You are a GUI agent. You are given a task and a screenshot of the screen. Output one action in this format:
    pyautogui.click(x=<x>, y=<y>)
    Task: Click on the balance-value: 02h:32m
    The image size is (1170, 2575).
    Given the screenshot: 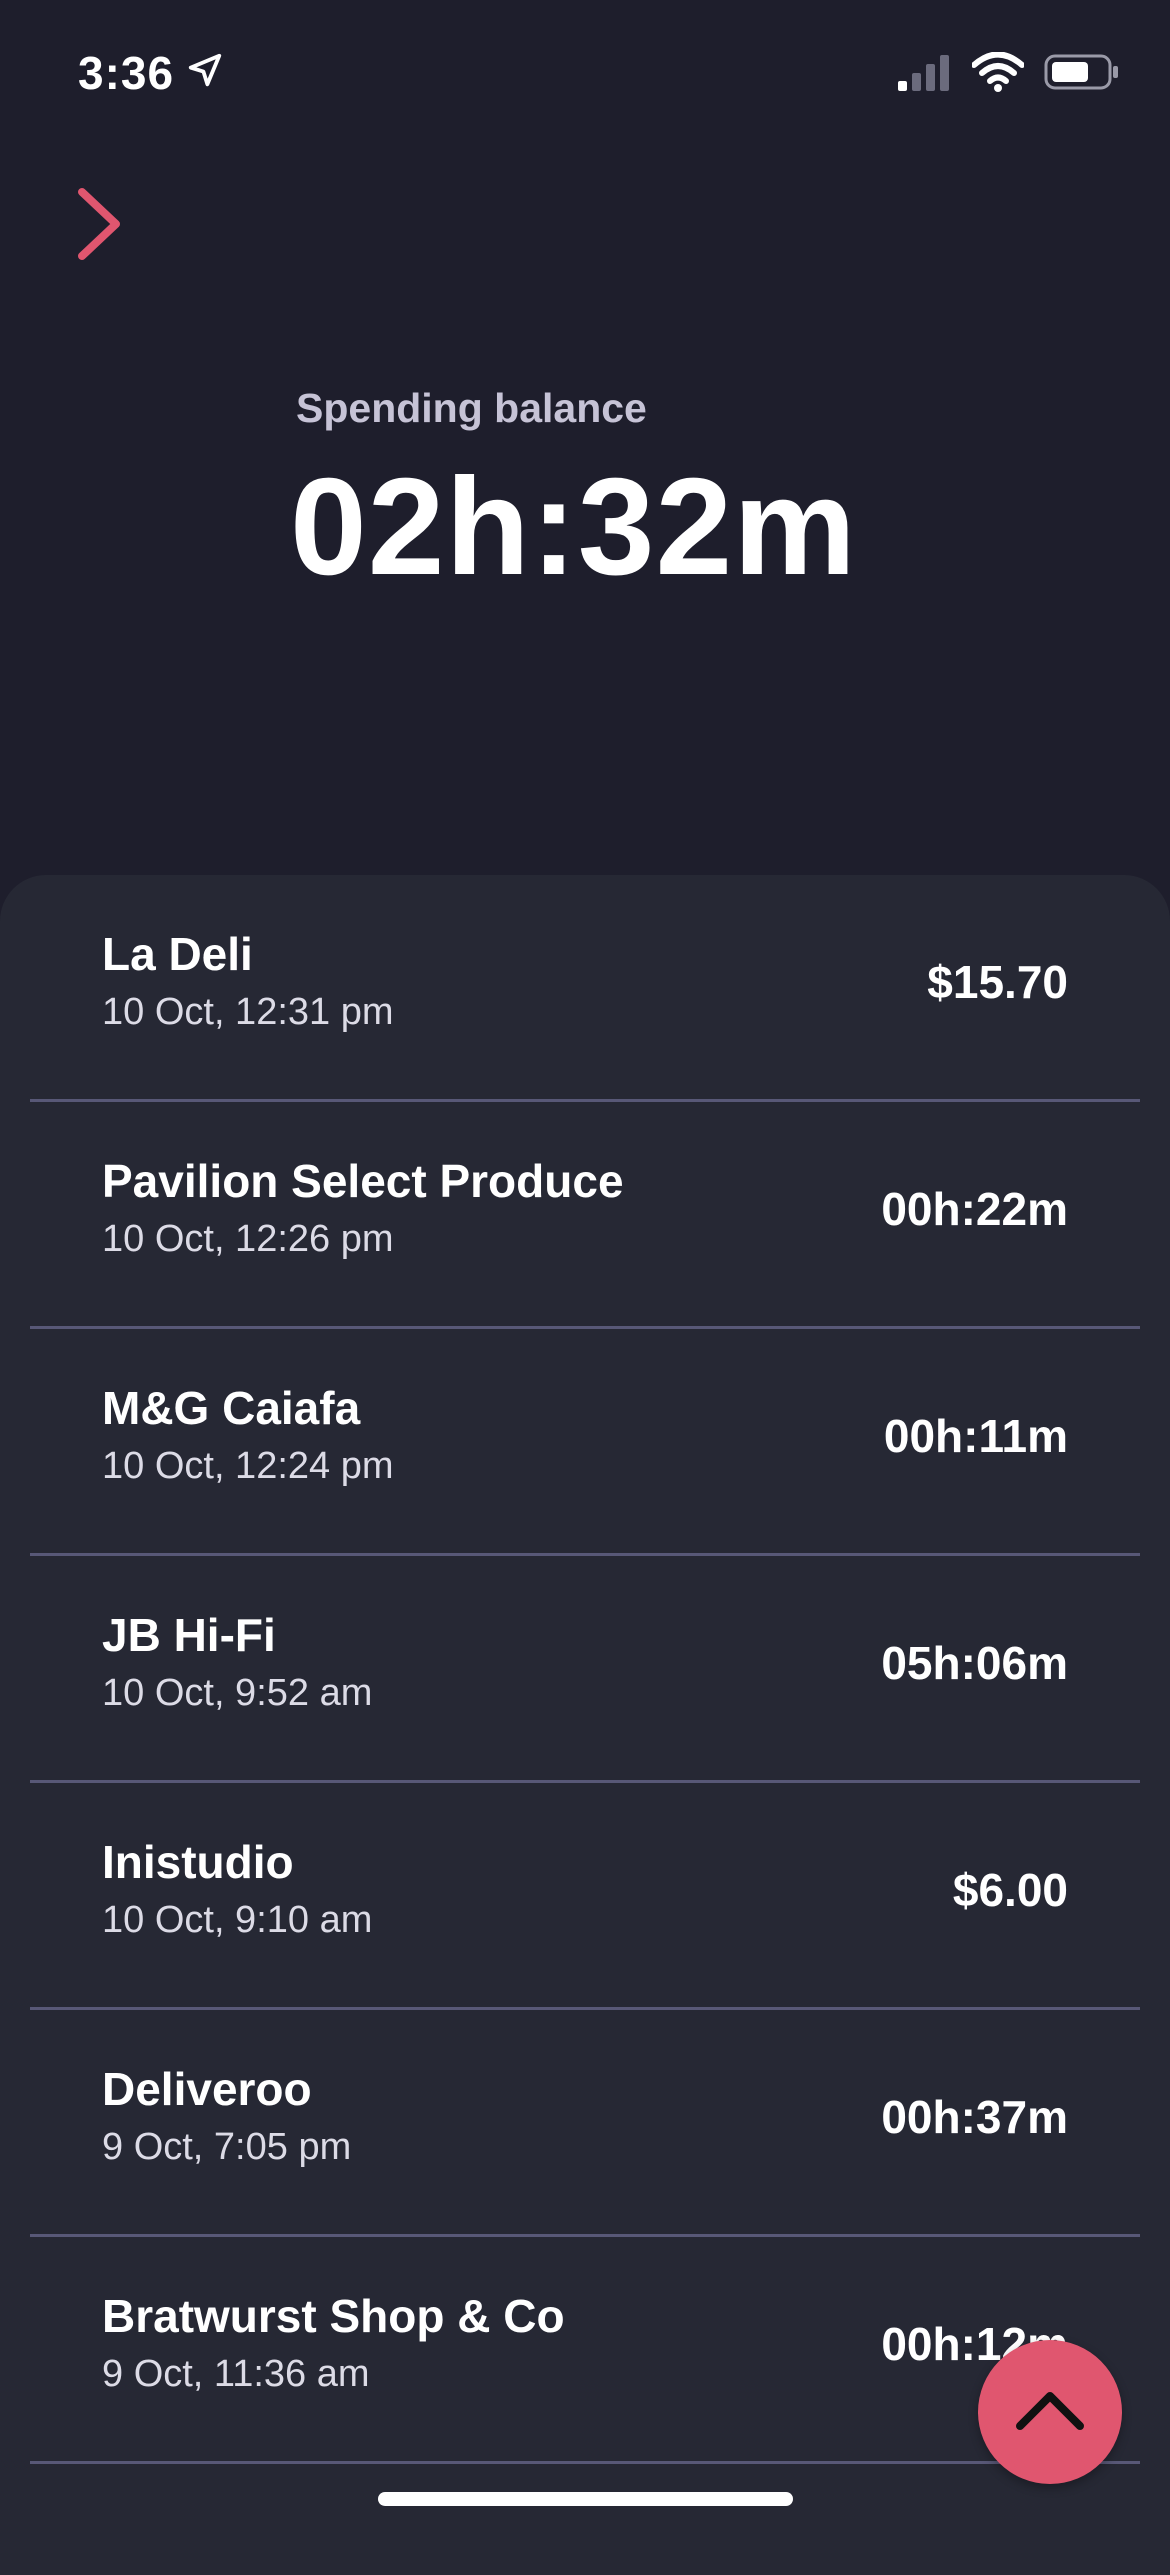 What is the action you would take?
    pyautogui.click(x=573, y=527)
    